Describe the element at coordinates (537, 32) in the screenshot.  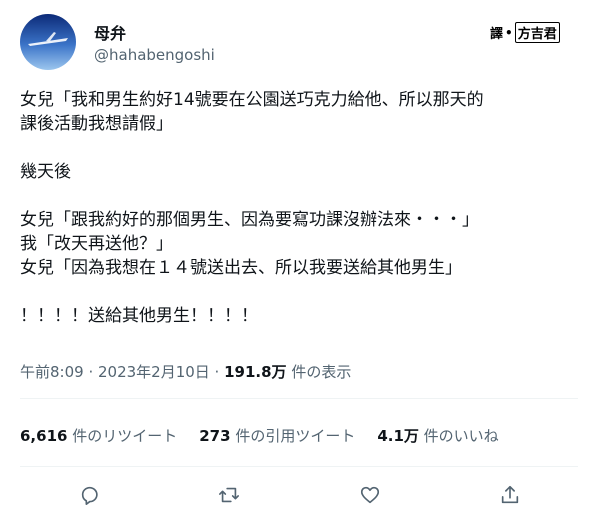
I see `credit-name: 方吉君` at that location.